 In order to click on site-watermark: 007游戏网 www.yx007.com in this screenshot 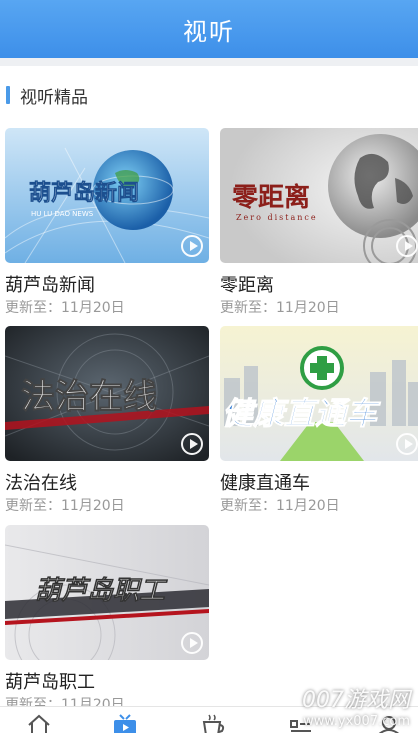, I will do `click(344, 706)`.